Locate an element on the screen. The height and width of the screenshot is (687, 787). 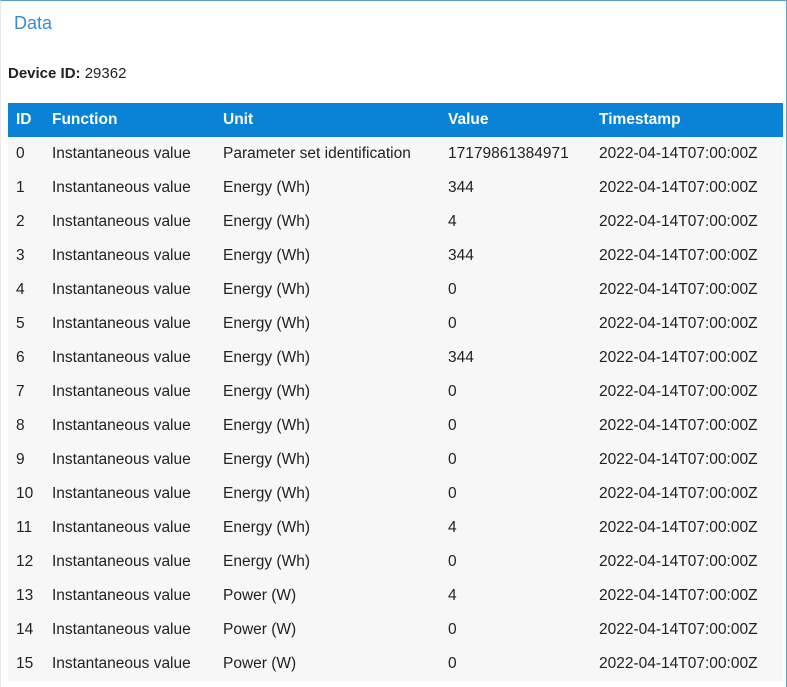
cell-id: 3 is located at coordinates (20, 255).